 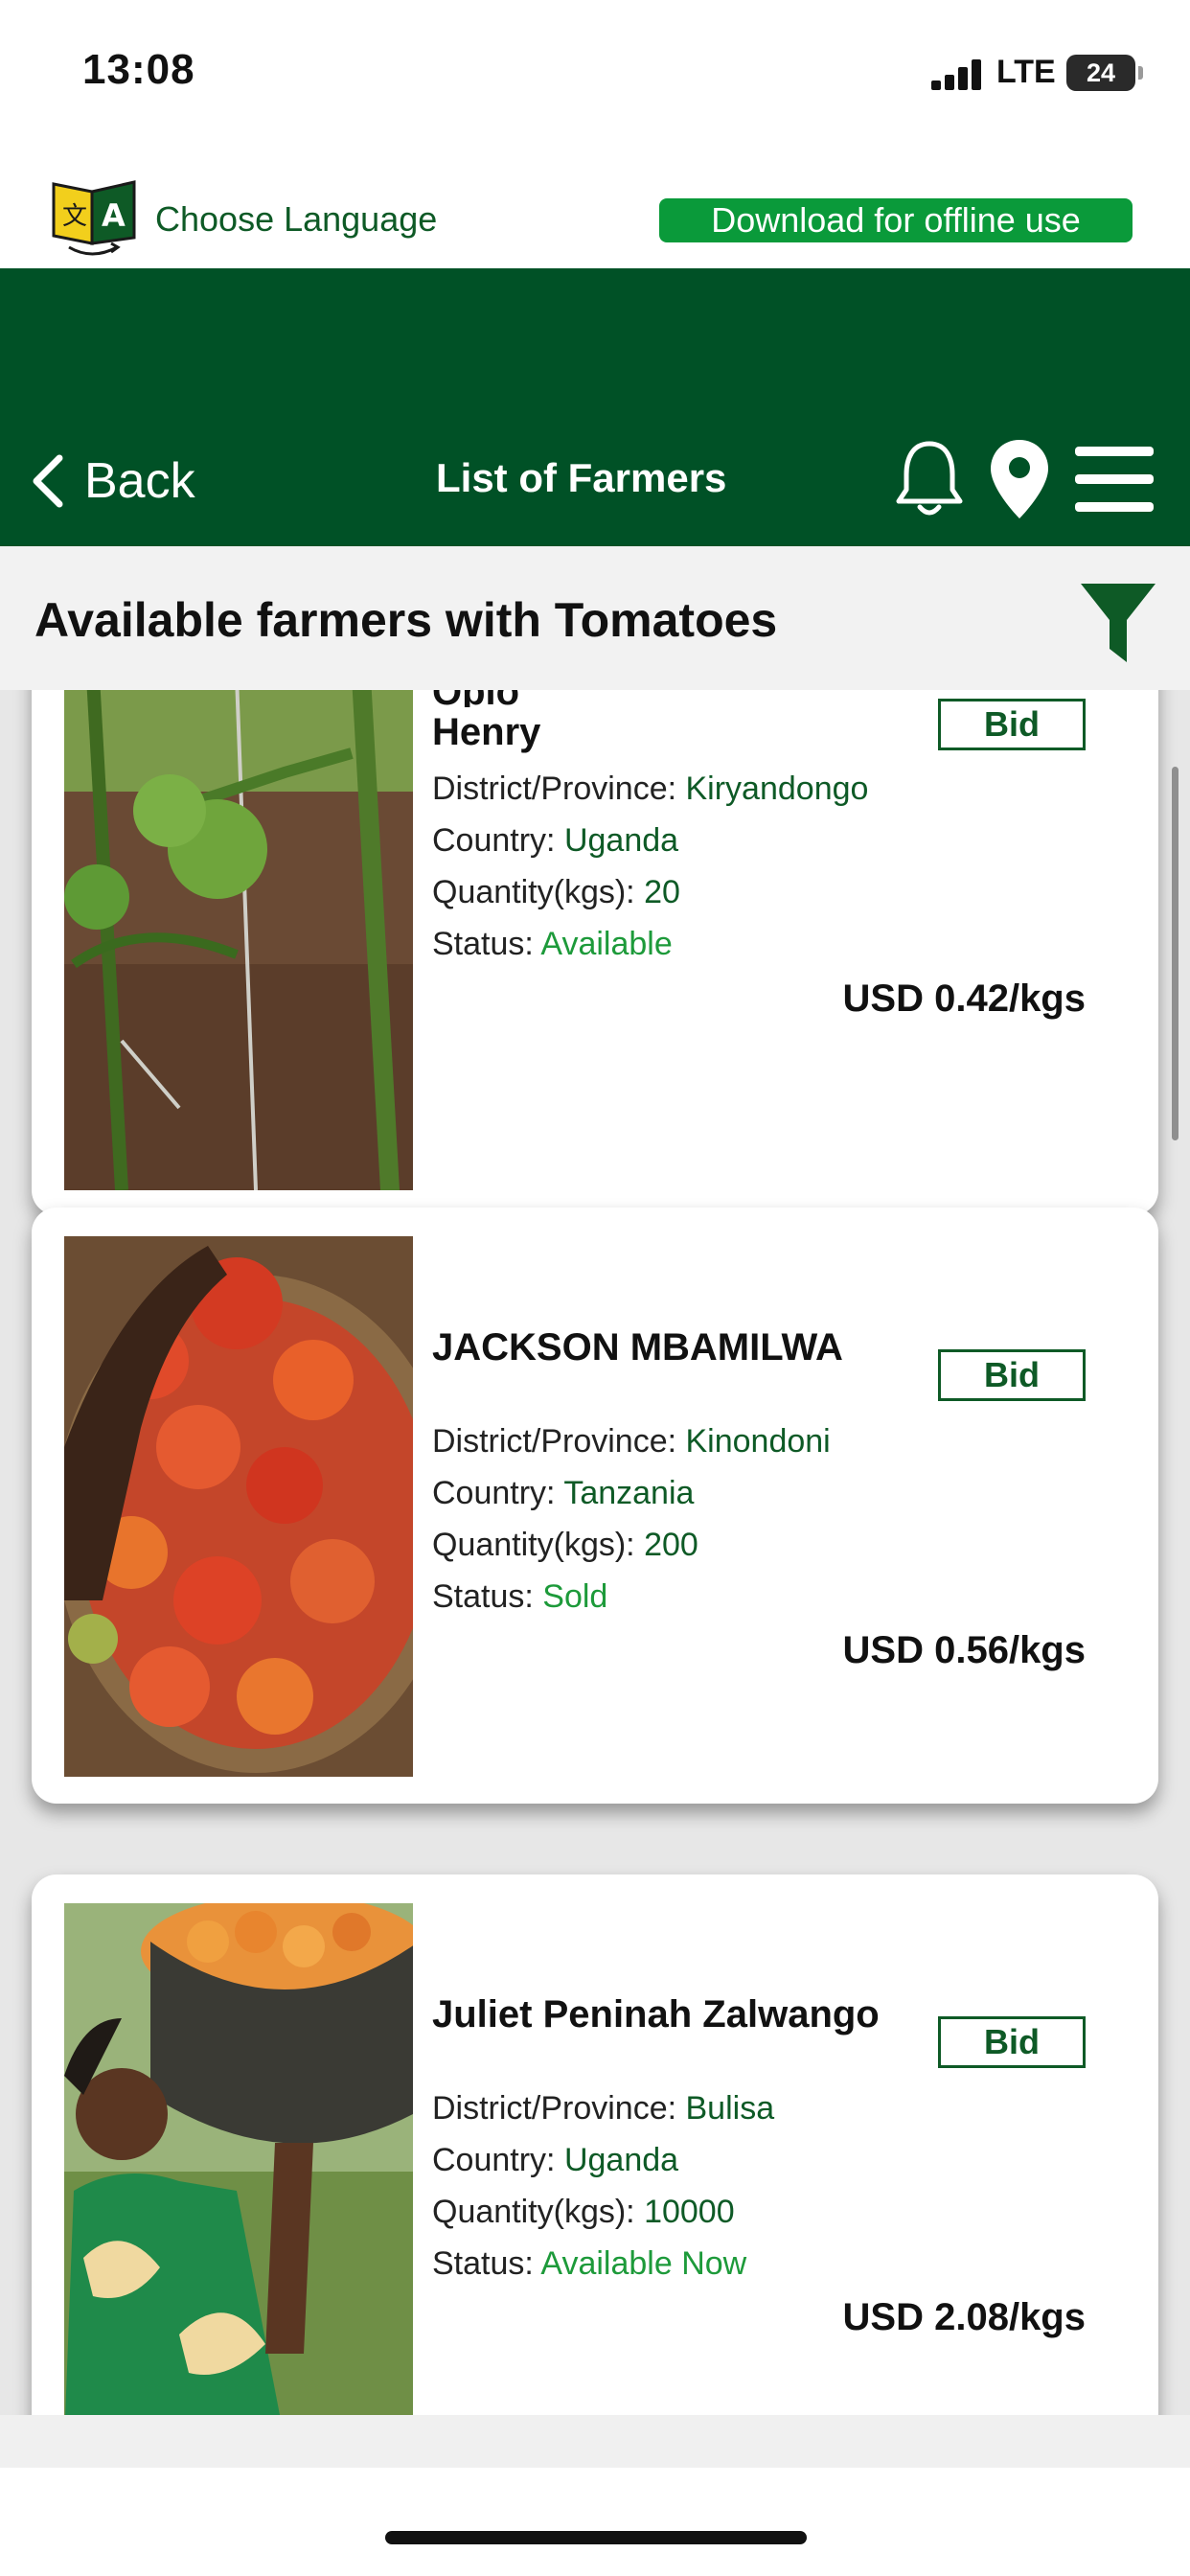 I want to click on district-line: District/Province: Kiryandongo, so click(x=650, y=789).